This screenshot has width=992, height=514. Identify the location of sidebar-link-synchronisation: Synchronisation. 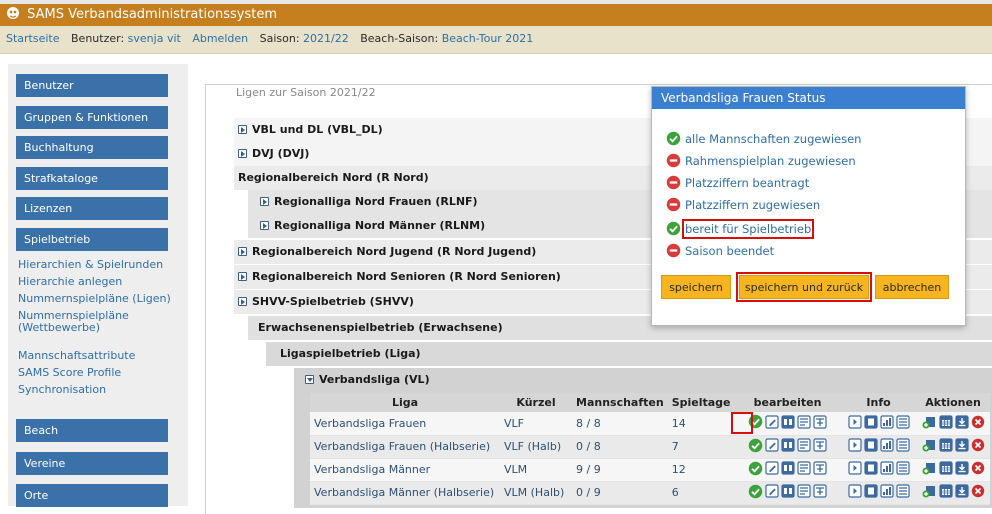
(102, 390).